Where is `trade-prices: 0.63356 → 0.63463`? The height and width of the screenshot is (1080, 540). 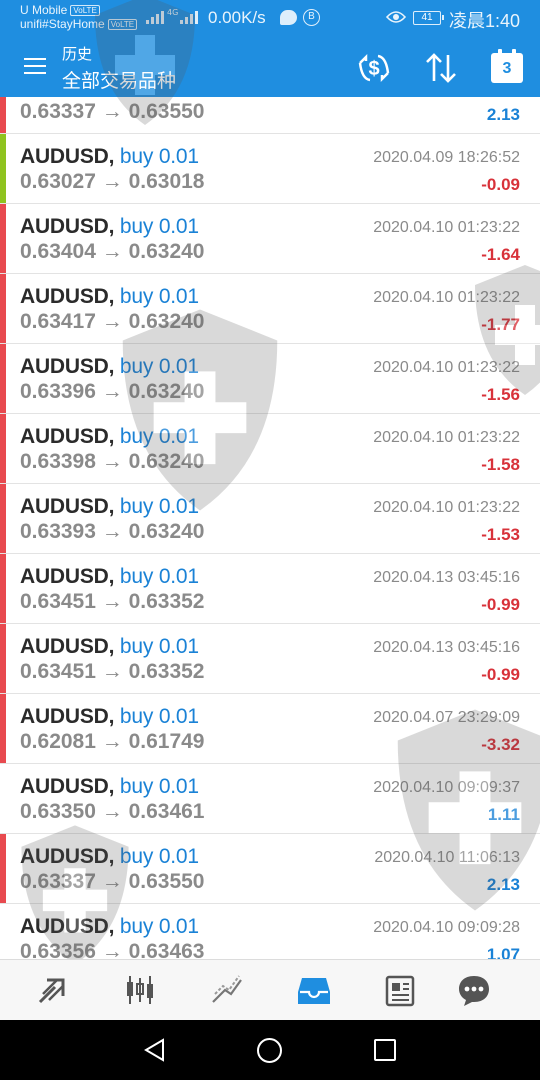
trade-prices: 0.63356 → 0.63463 is located at coordinates (112, 949).